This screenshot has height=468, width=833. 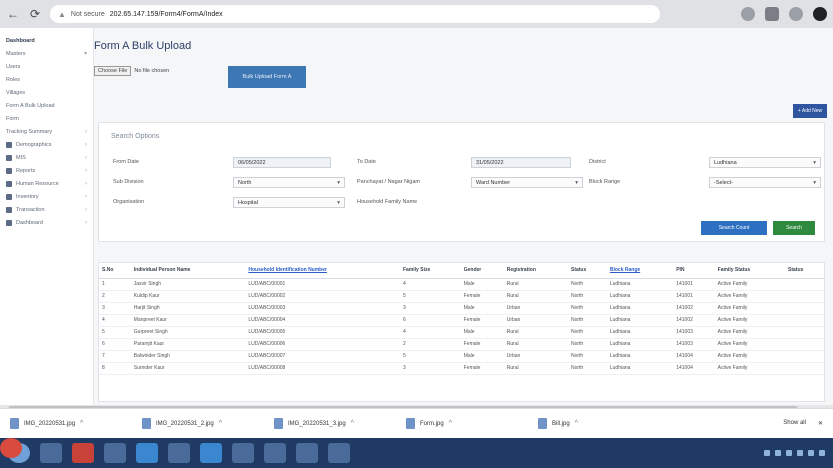 I want to click on block-range-select: -Select-, so click(x=765, y=182).